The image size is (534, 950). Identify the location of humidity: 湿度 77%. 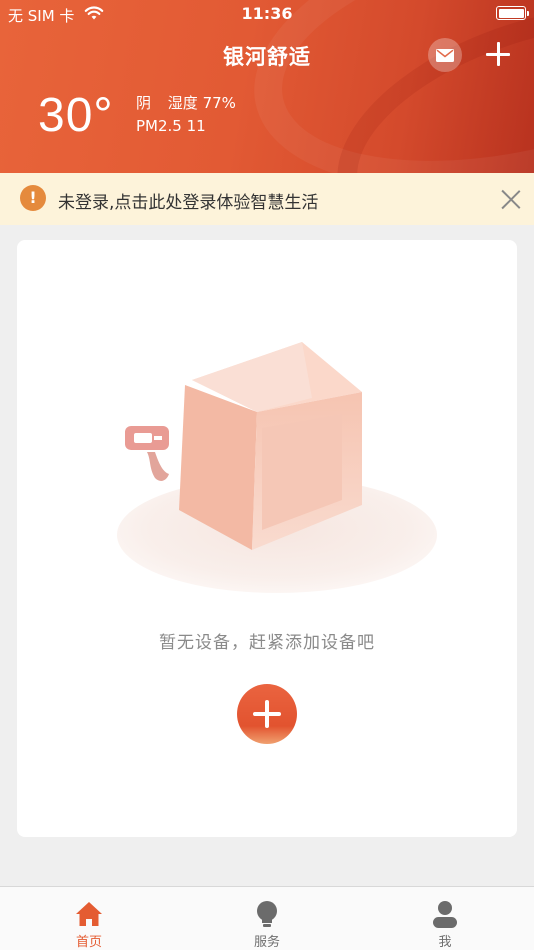
(201, 103).